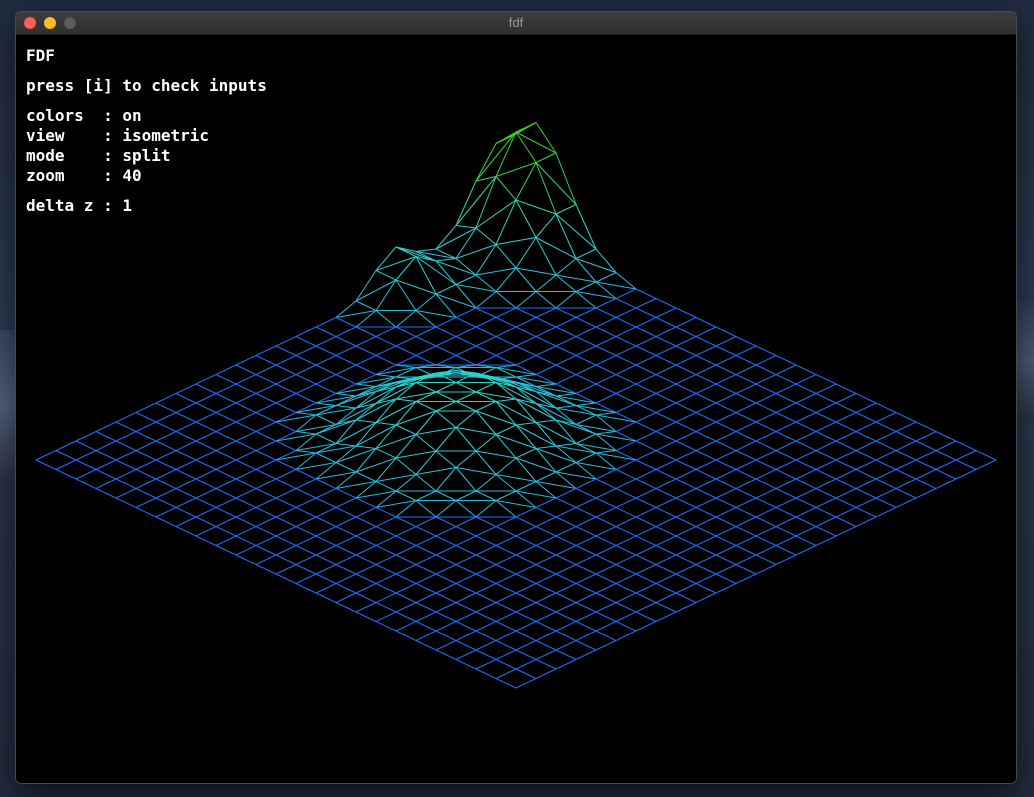  I want to click on window-title: fdf, so click(516, 22).